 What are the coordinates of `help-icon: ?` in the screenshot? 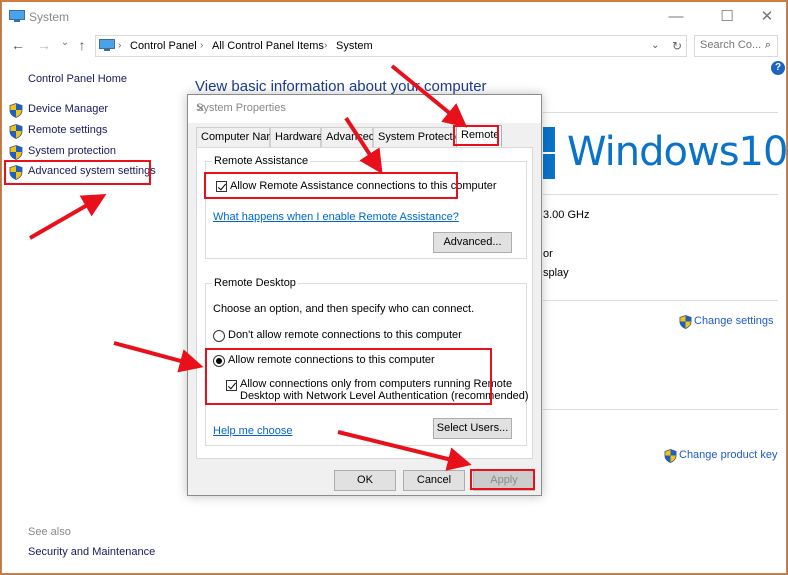 It's located at (778, 68).